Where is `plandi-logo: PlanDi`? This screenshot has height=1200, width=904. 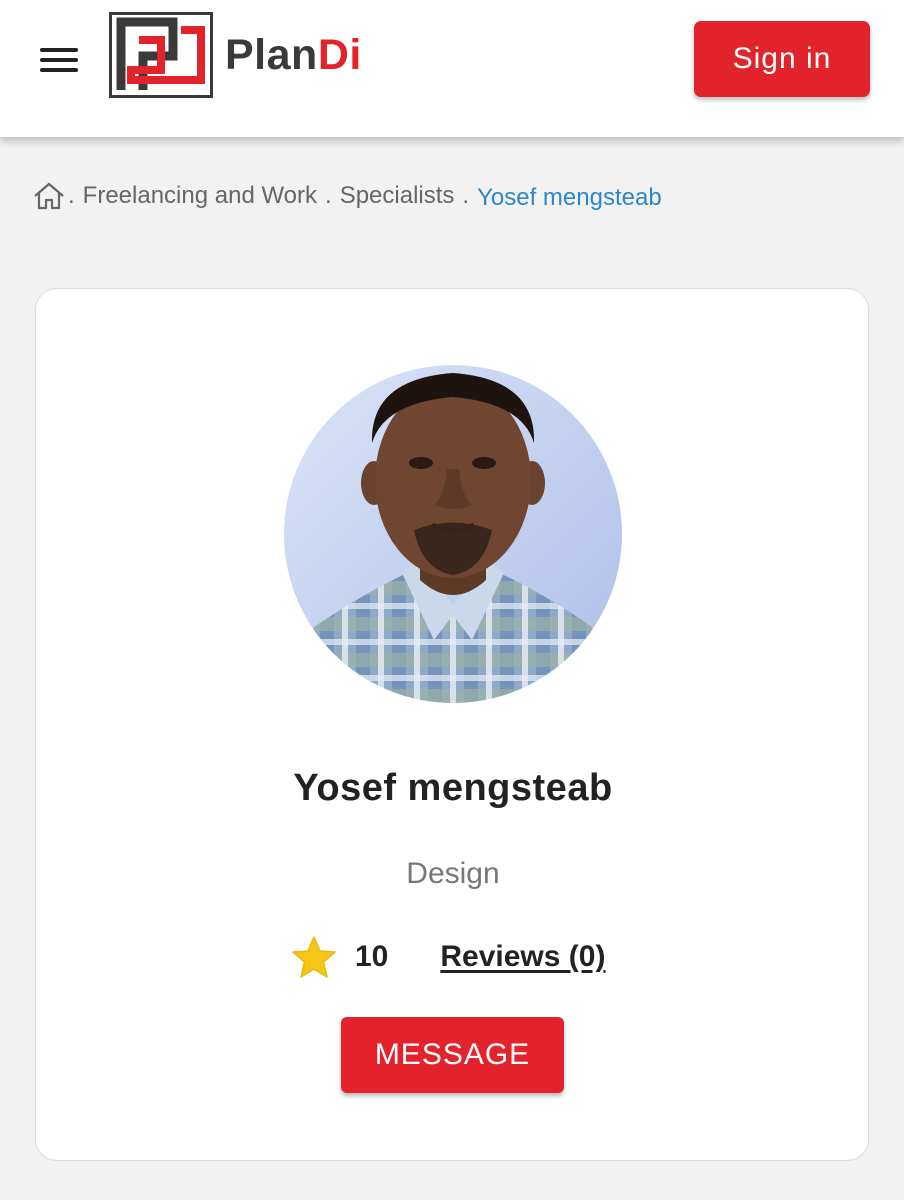
plandi-logo: PlanDi is located at coordinates (235, 55).